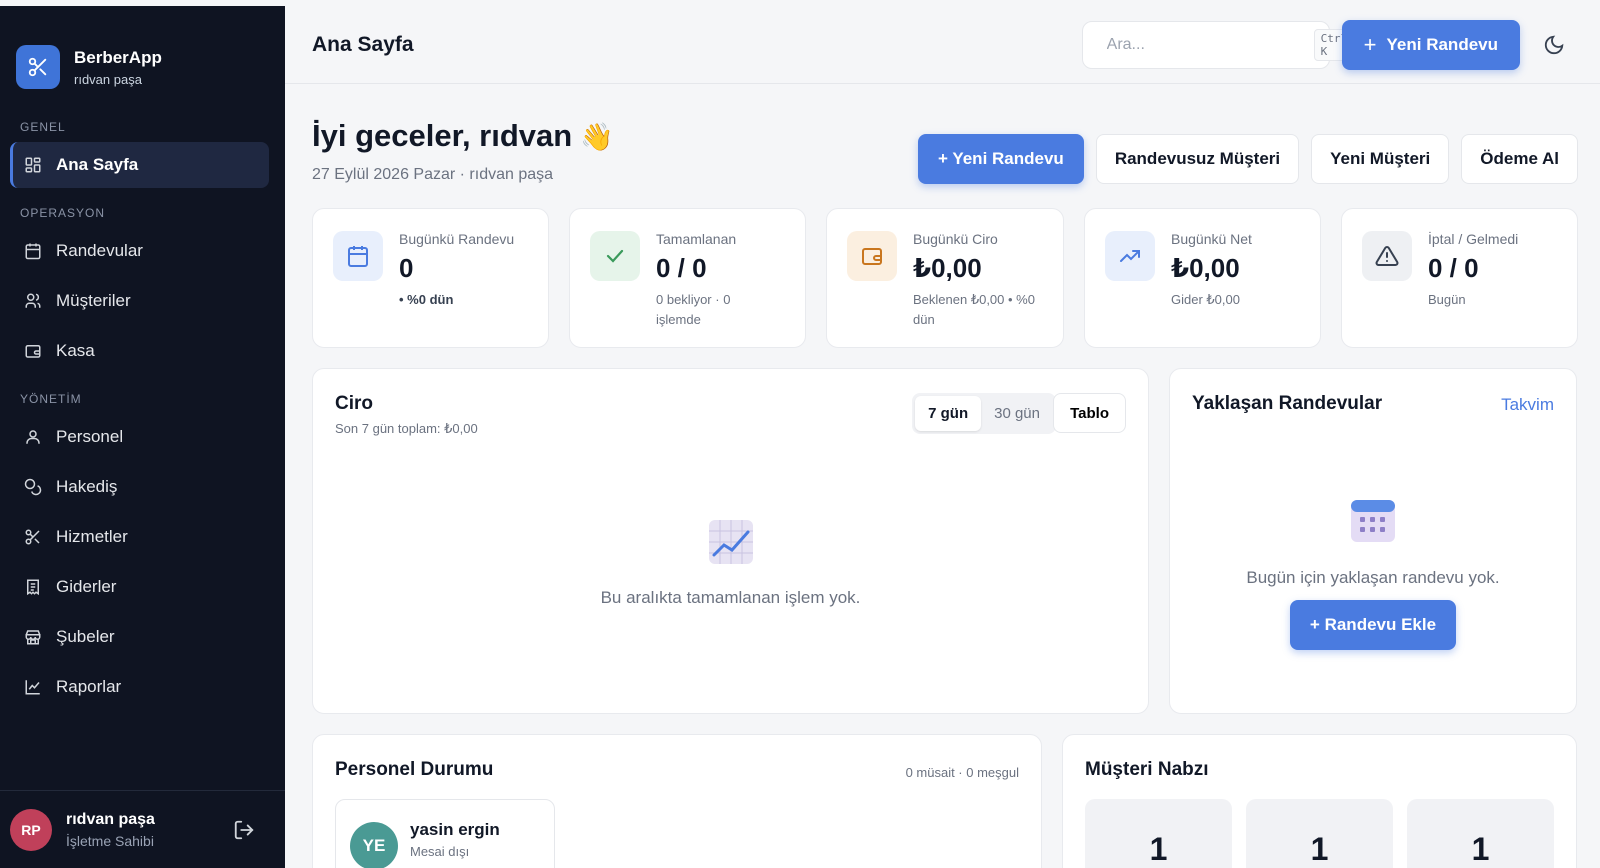  What do you see at coordinates (942, 45) in the screenshot?
I see `topbar: Ana Sayfa Ctrl K + Yeni Randevu` at bounding box center [942, 45].